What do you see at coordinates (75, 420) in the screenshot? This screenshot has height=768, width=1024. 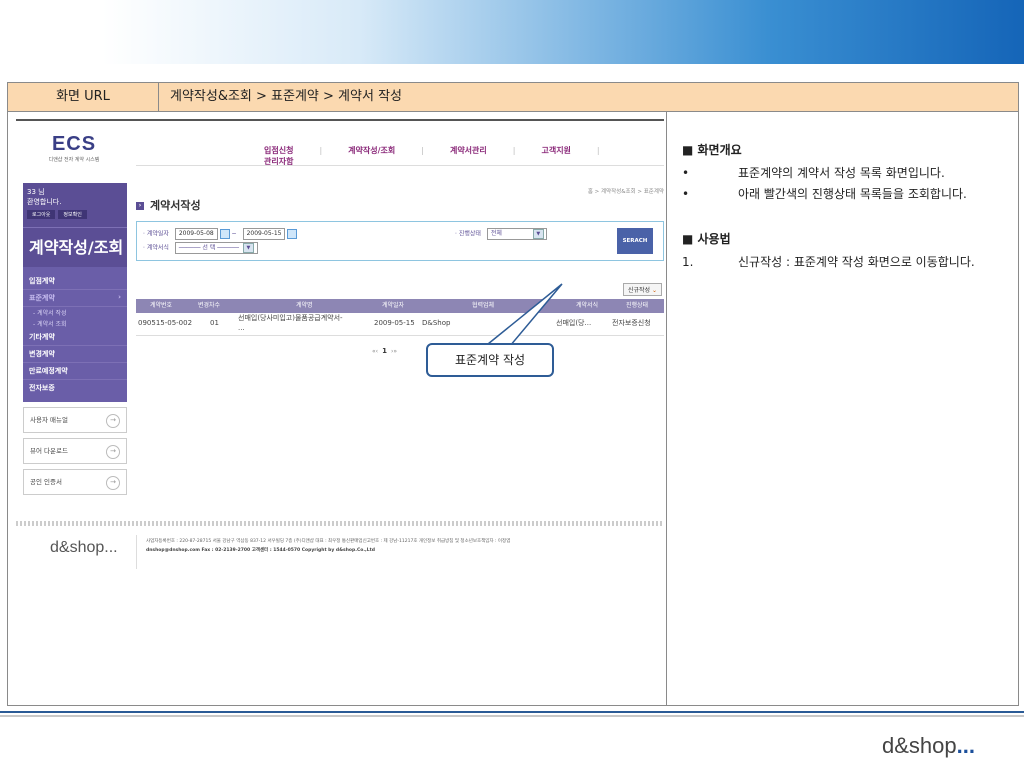 I see `user-manual-button: 사용자 매뉴얼 →` at bounding box center [75, 420].